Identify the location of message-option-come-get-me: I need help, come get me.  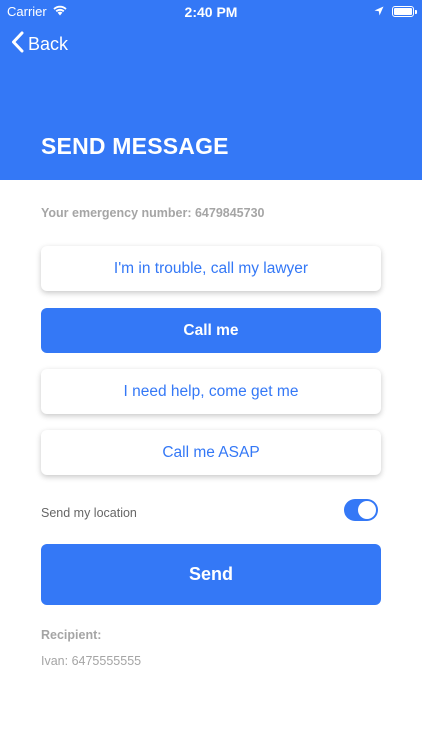
(211, 391).